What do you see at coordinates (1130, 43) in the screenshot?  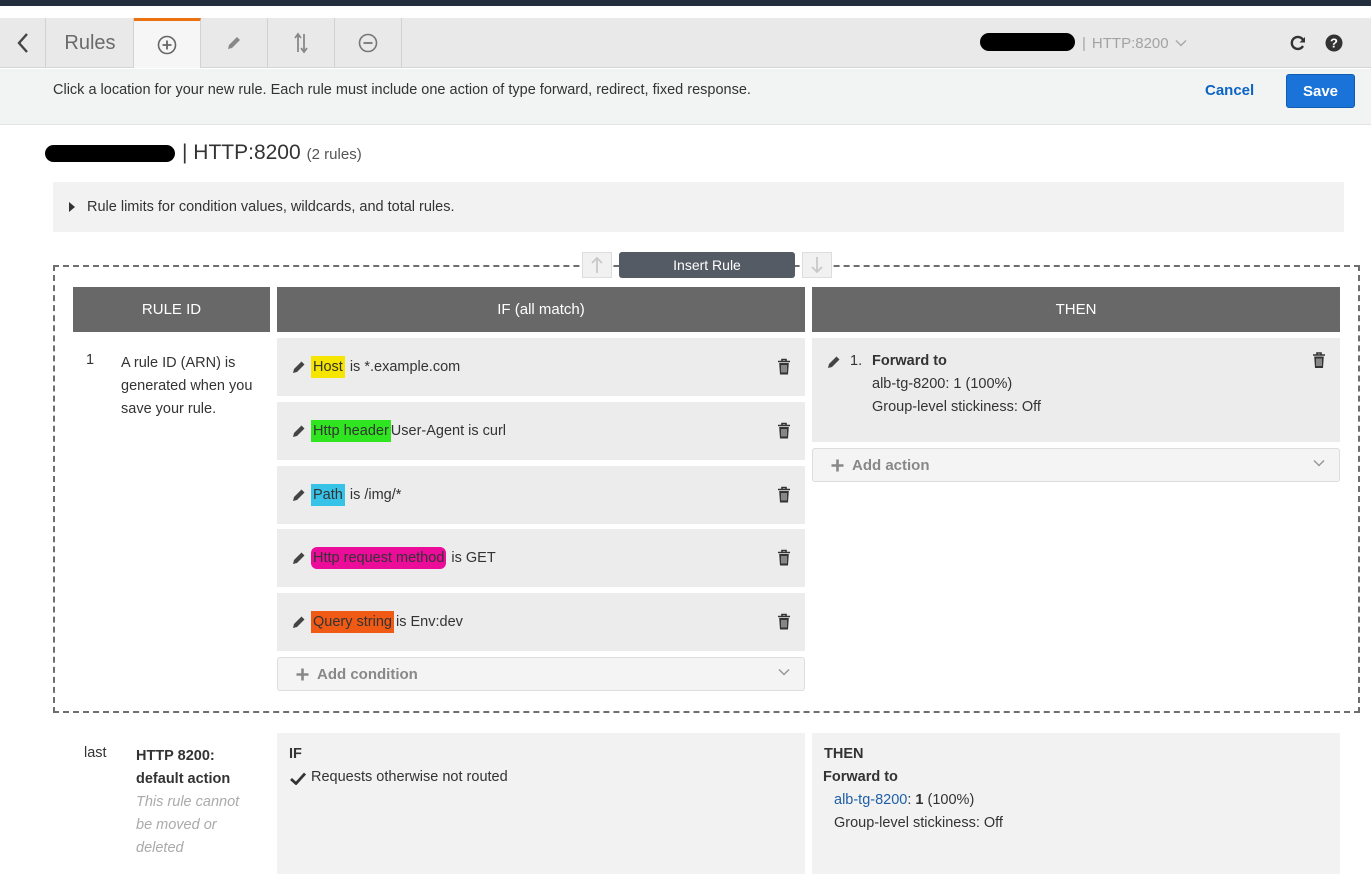 I see `listener-selector-label: HTTP:8200` at bounding box center [1130, 43].